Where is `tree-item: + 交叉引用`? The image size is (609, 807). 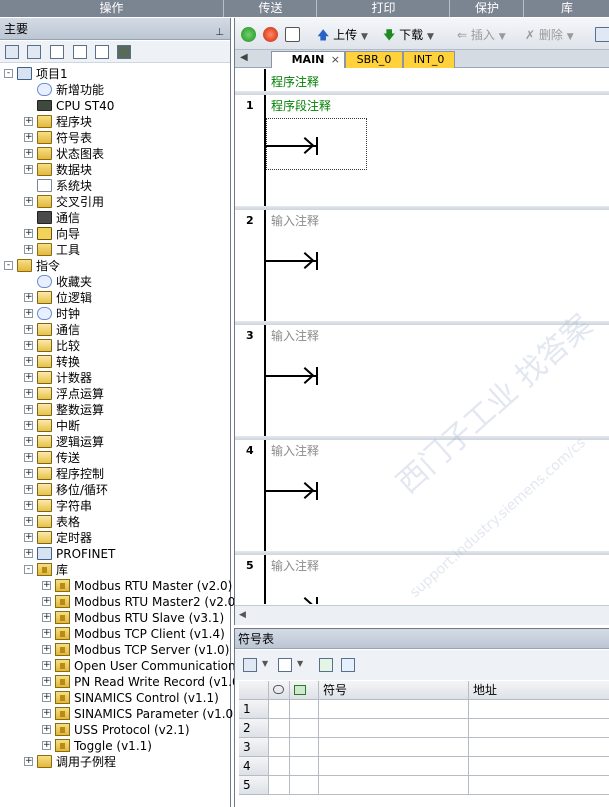
tree-item: + 交叉引用 is located at coordinates (115, 202).